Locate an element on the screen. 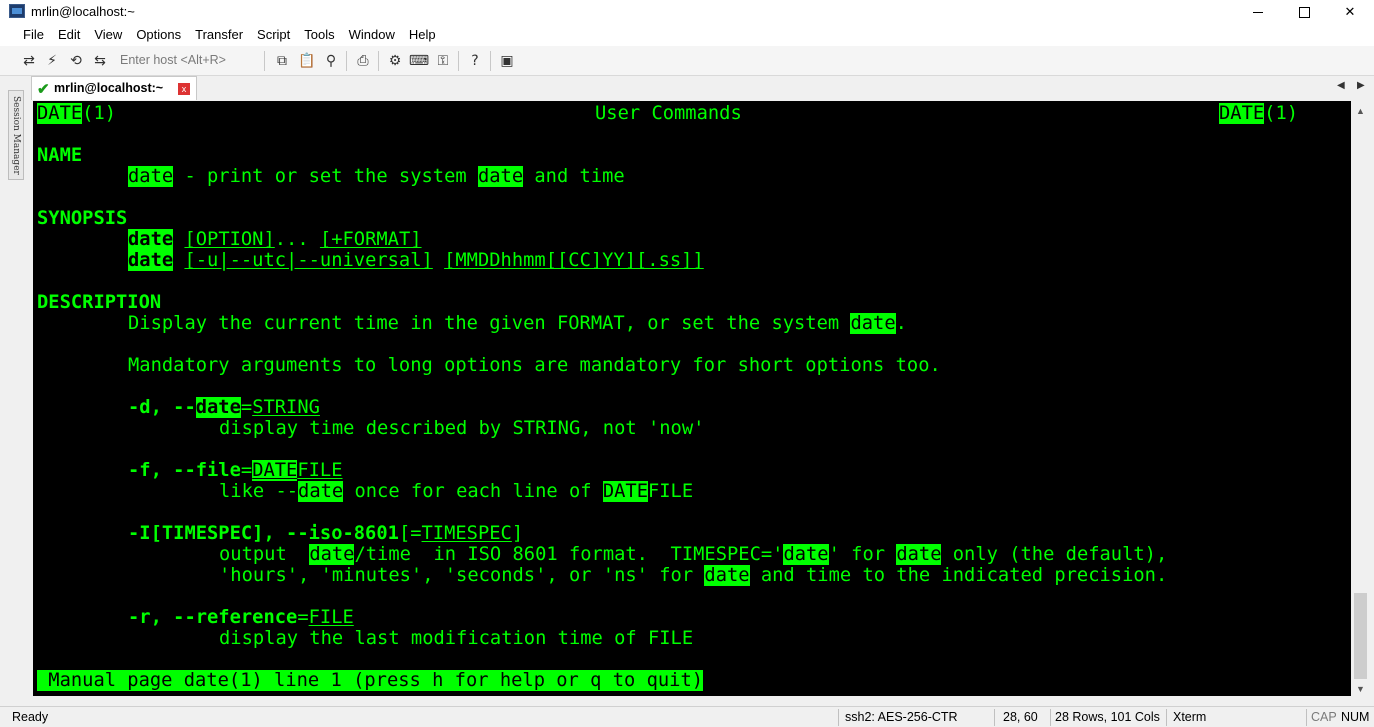 Image resolution: width=1374 pixels, height=727 pixels. minimize-button is located at coordinates (1258, 12).